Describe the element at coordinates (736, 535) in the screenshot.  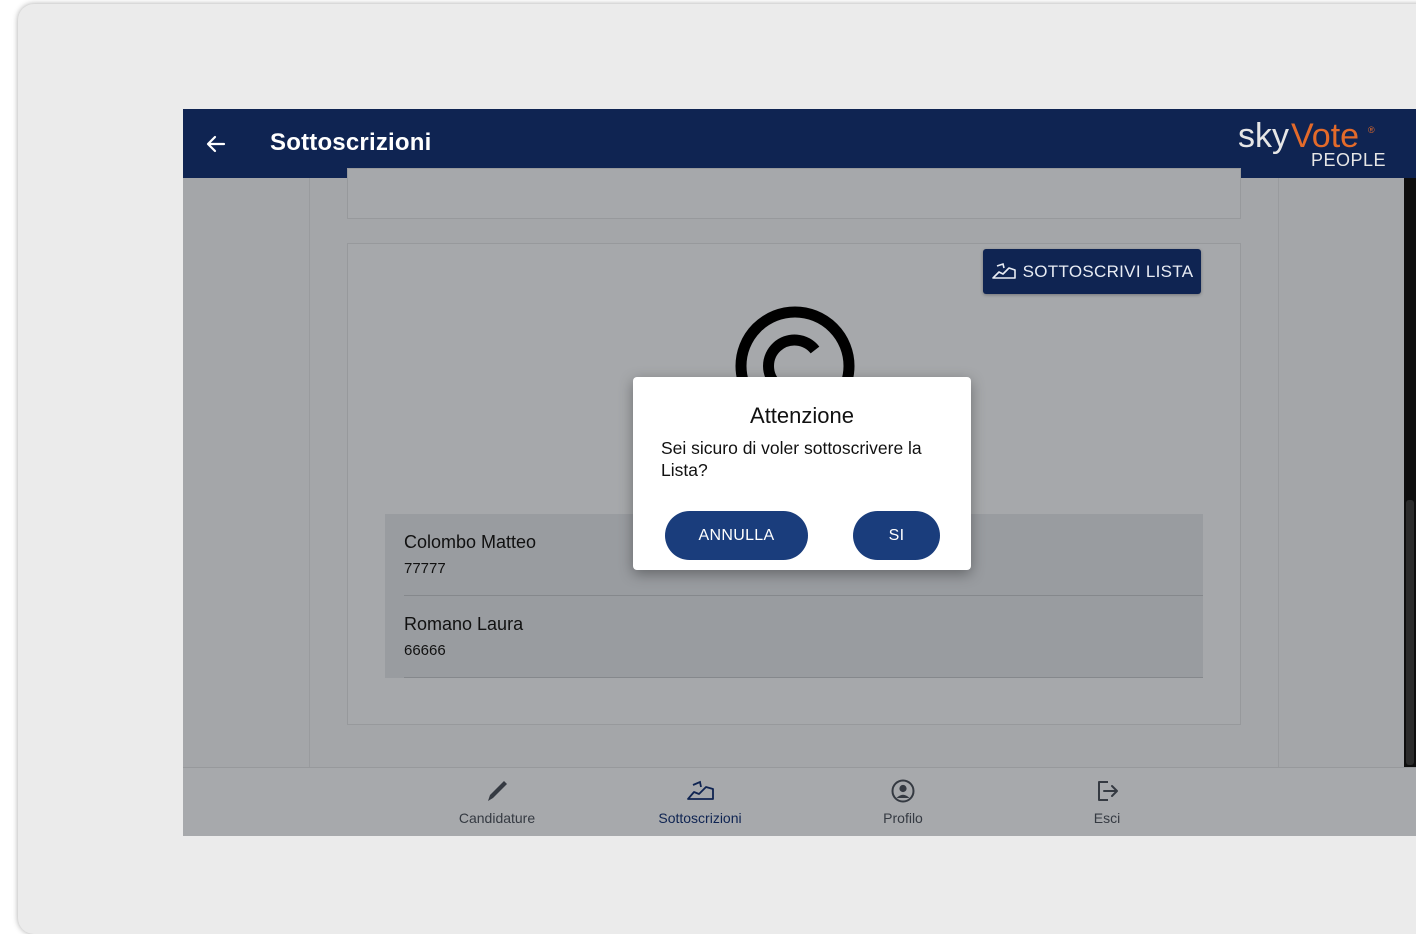
I see `cancel-button: ANNULLA` at that location.